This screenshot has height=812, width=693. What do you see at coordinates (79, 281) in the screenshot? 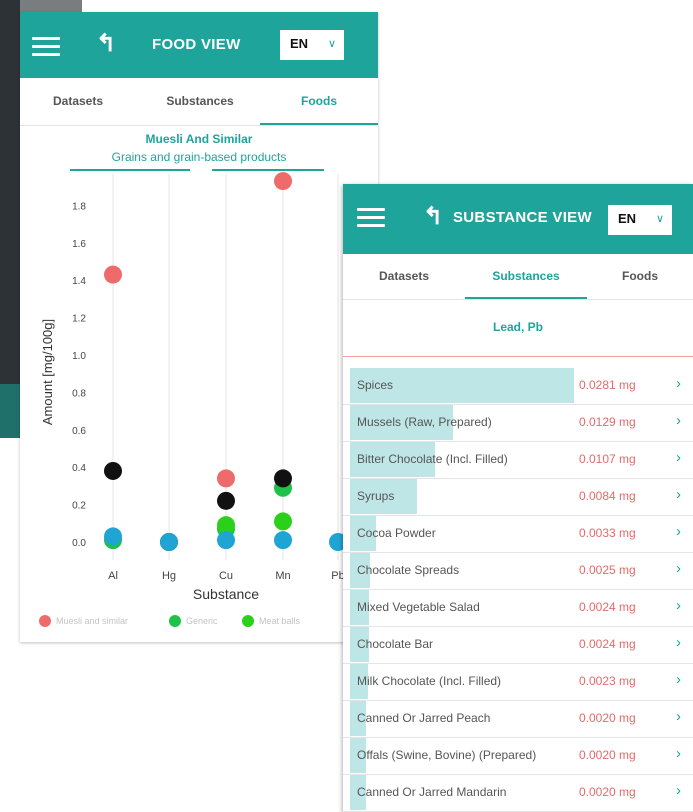
I see `y-tick-label: 1.4` at bounding box center [79, 281].